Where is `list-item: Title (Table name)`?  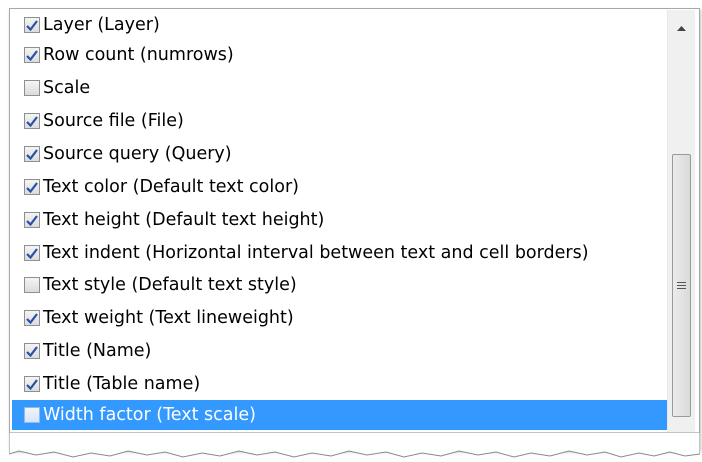 list-item: Title (Table name) is located at coordinates (340, 384).